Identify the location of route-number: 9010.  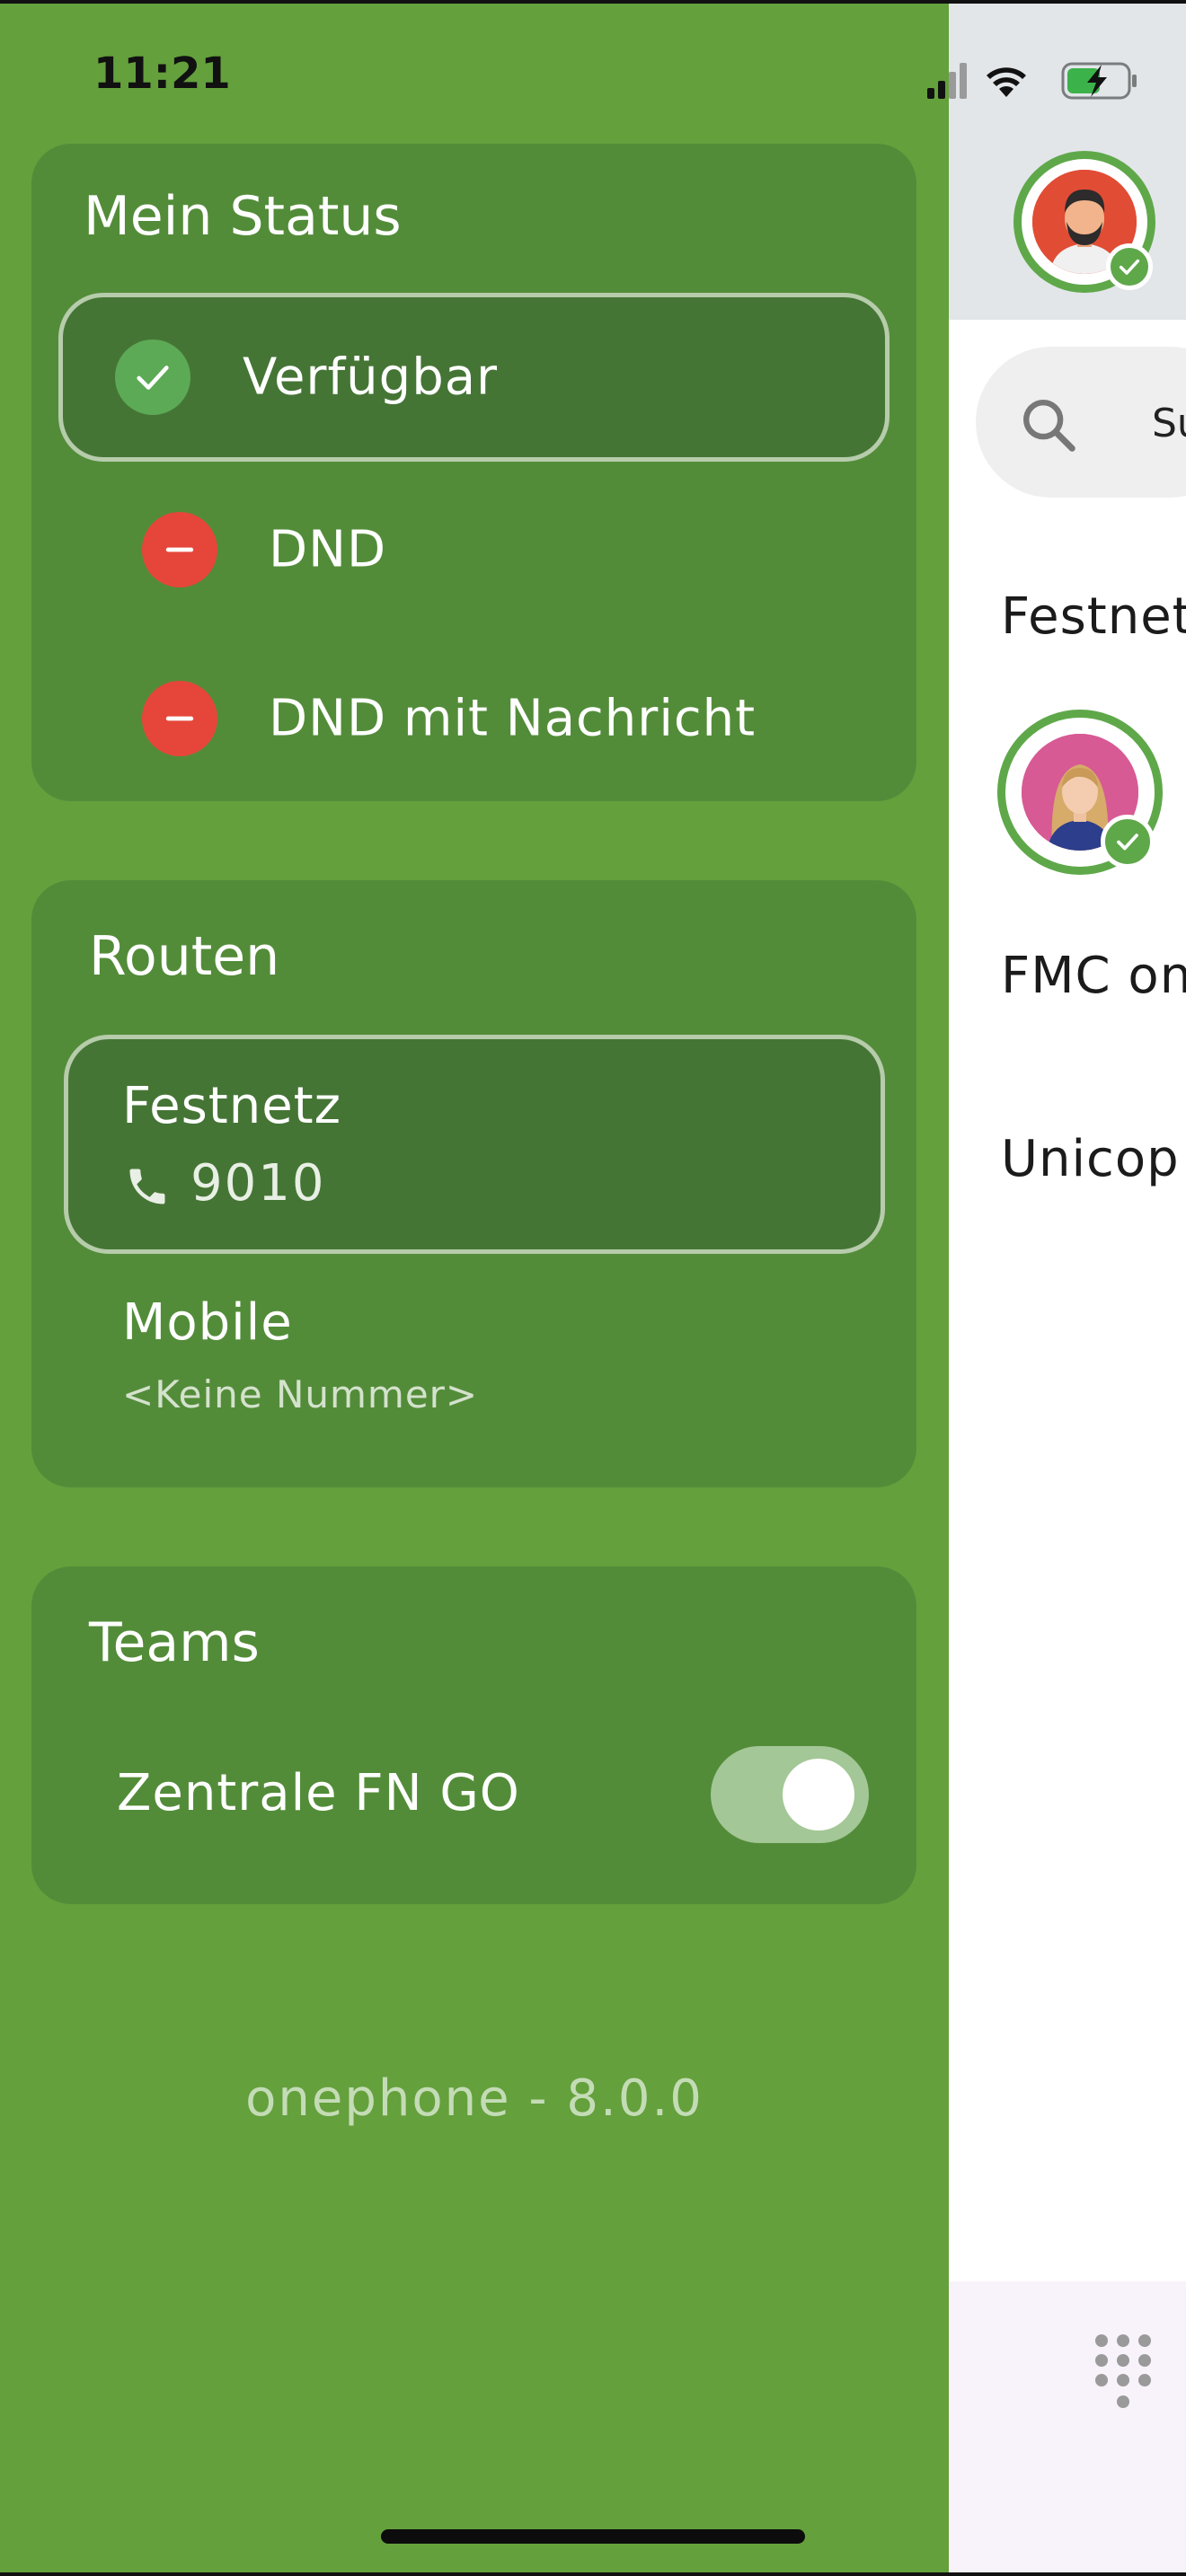
(258, 1183).